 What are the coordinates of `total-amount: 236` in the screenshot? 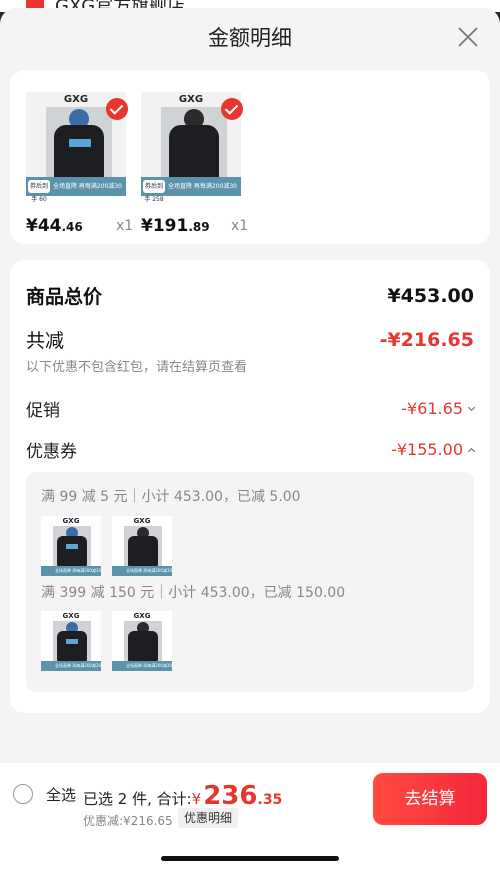 It's located at (230, 796).